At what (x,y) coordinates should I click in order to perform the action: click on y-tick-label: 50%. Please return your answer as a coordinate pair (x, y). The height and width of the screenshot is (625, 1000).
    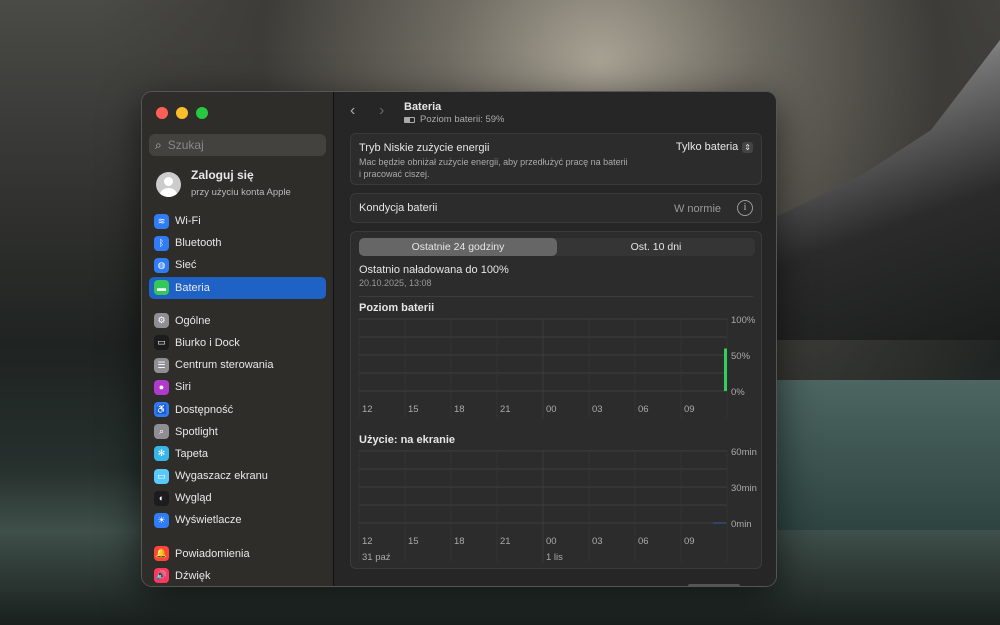
    Looking at the image, I should click on (741, 356).